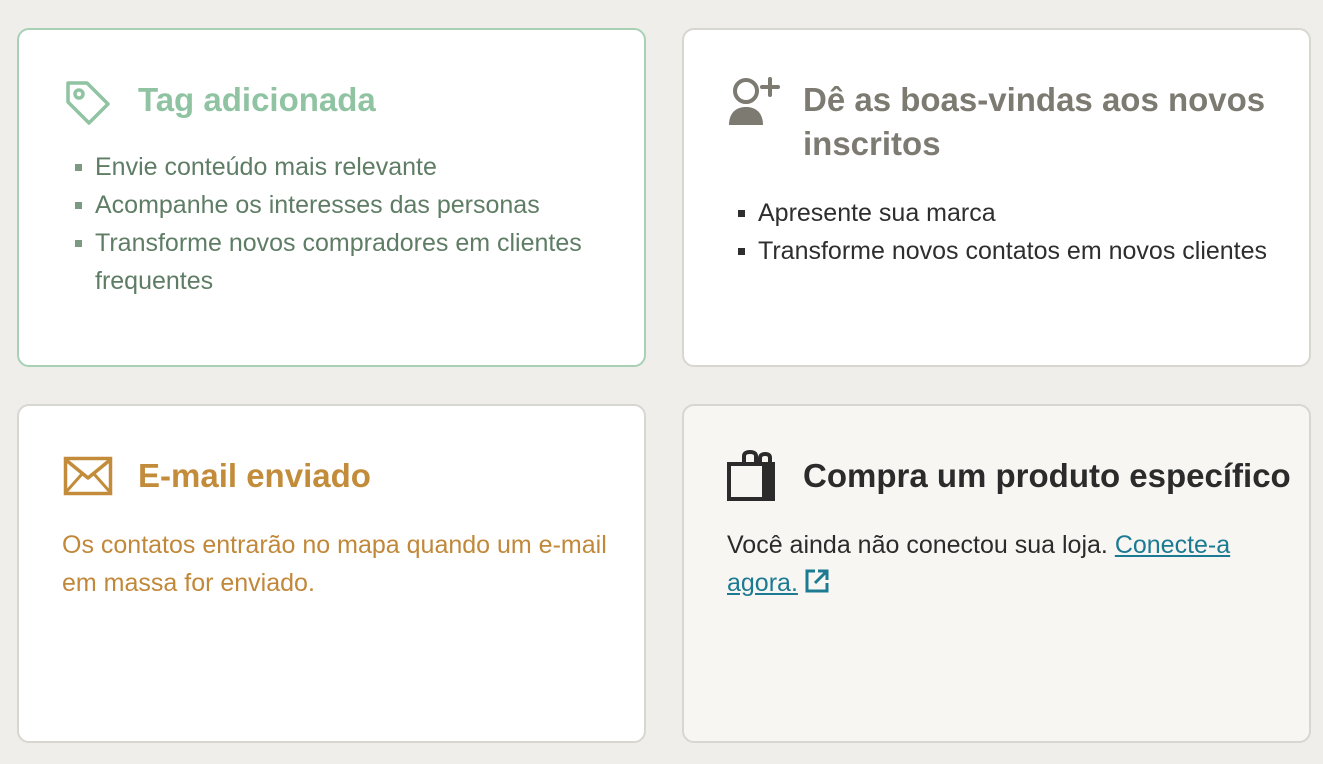 This screenshot has height=764, width=1323. I want to click on envelope-icon, so click(88, 476).